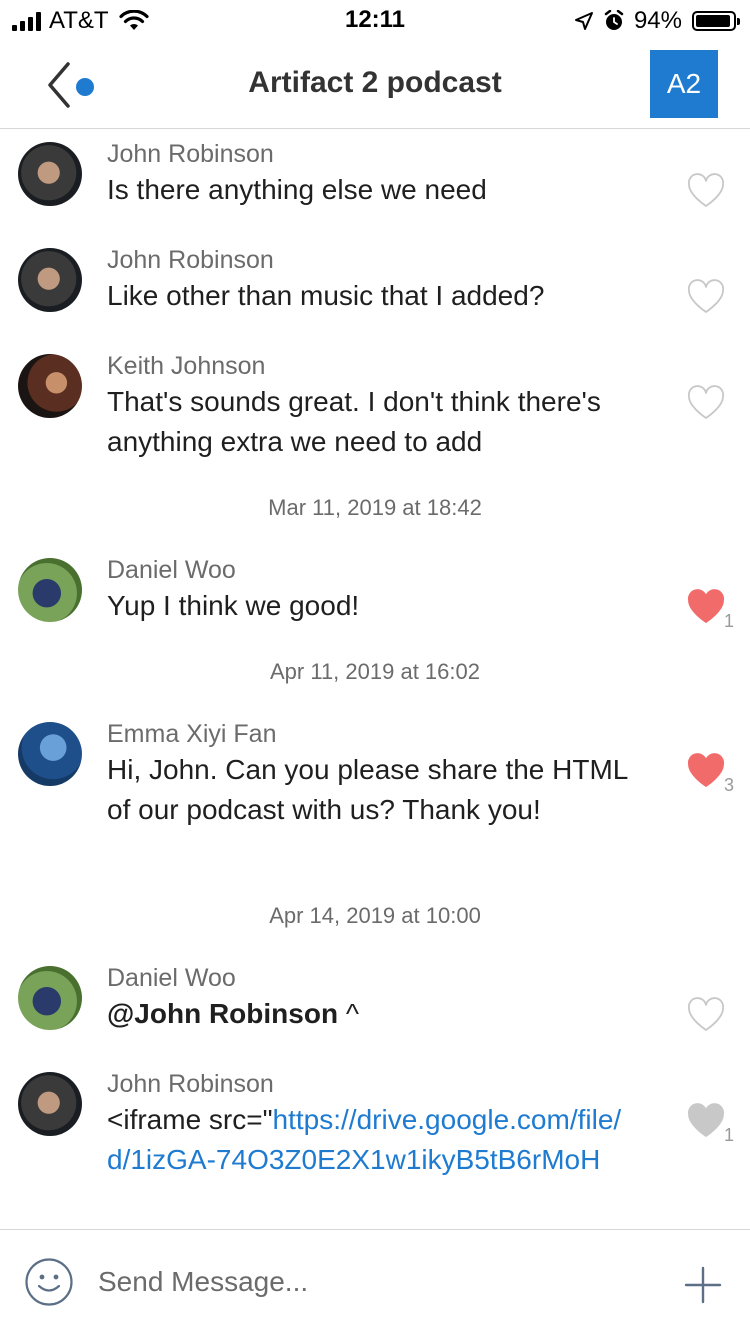 Image resolution: width=750 pixels, height=1335 pixels. I want to click on message-suffix: ^, so click(352, 1013).